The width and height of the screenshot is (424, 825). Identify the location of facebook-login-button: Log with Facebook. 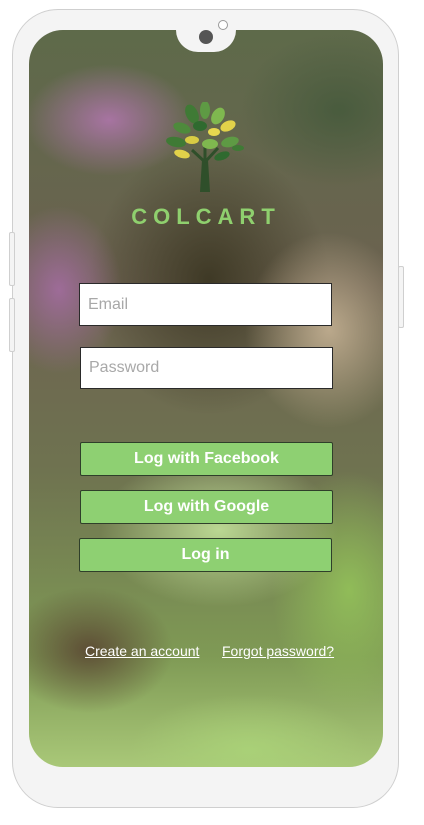
(206, 459).